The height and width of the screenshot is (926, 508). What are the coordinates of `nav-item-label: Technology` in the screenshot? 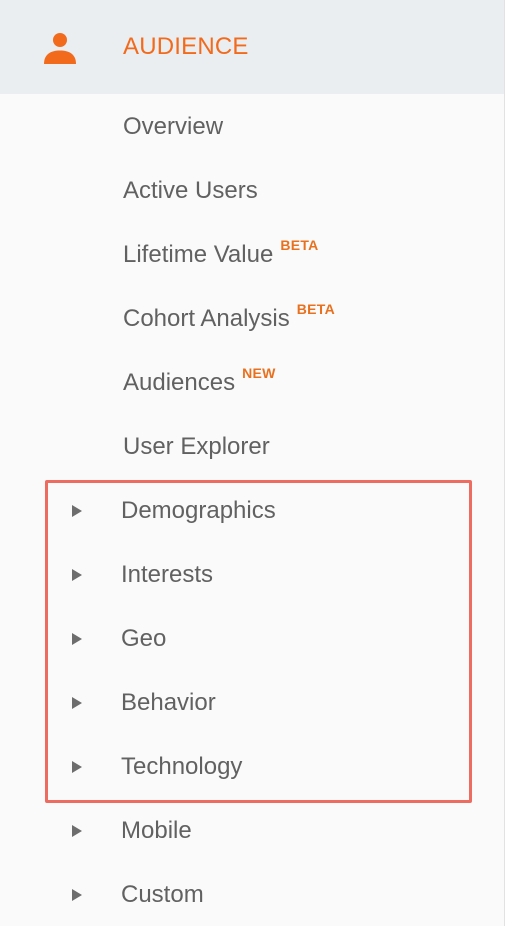 It's located at (182, 766).